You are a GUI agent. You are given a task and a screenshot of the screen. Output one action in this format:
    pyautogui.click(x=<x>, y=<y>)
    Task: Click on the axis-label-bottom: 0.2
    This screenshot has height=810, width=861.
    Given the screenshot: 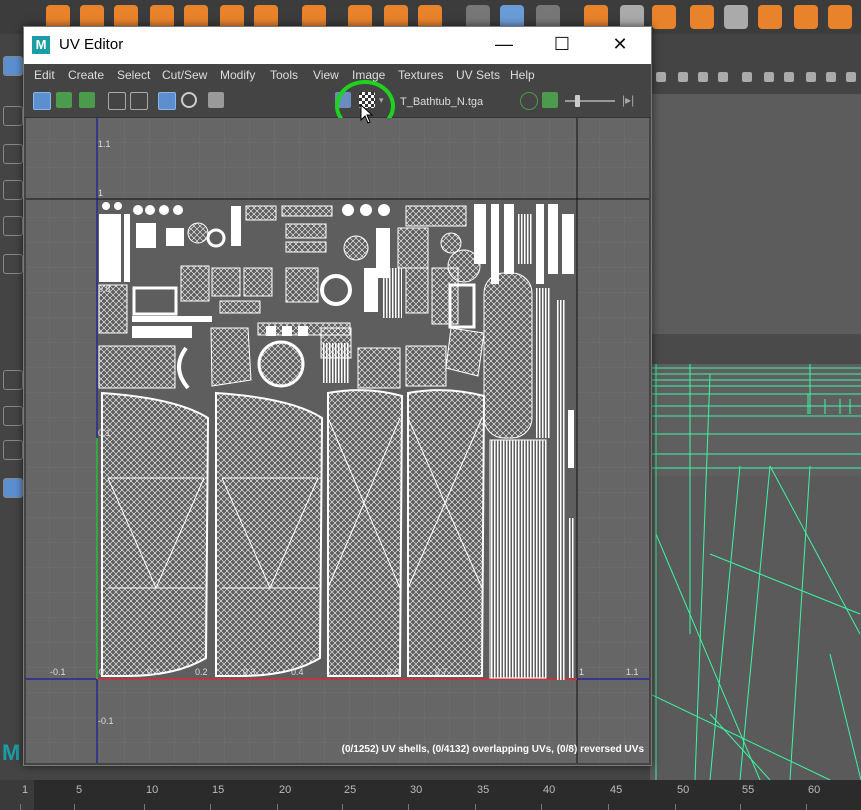 What is the action you would take?
    pyautogui.click(x=201, y=672)
    